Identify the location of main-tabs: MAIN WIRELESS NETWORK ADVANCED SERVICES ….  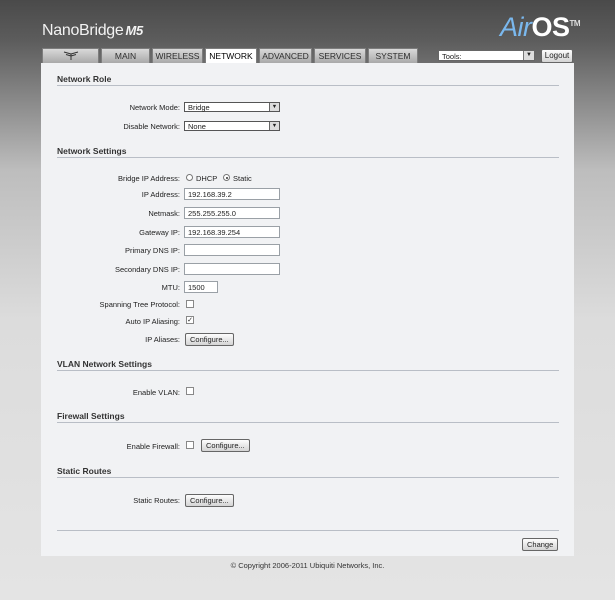
(230, 56).